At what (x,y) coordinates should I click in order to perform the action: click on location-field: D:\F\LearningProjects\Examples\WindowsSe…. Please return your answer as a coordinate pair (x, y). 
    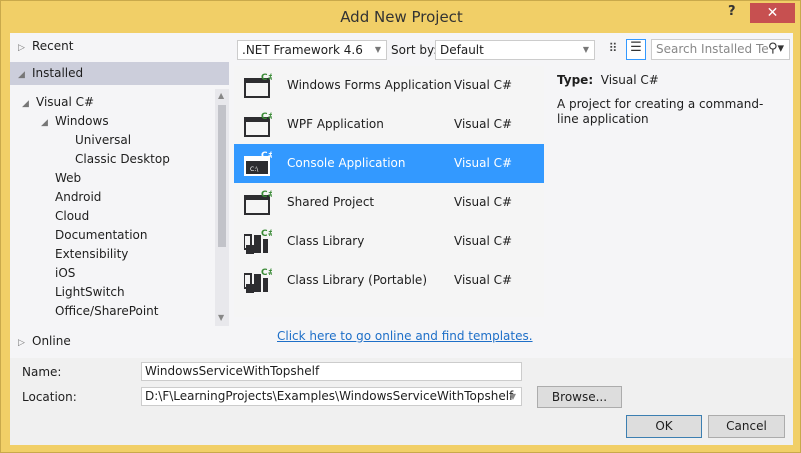
    Looking at the image, I should click on (331, 396).